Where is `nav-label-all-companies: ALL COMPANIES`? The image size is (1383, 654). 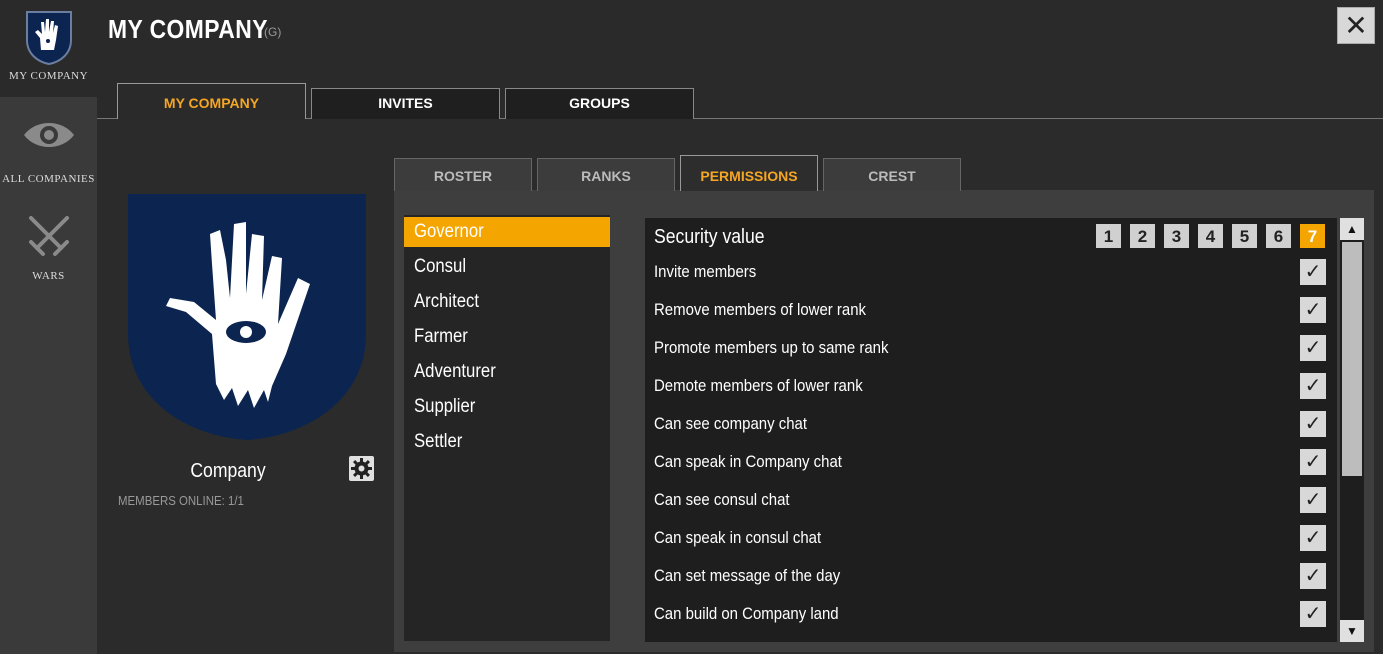
nav-label-all-companies: ALL COMPANIES is located at coordinates (48, 179).